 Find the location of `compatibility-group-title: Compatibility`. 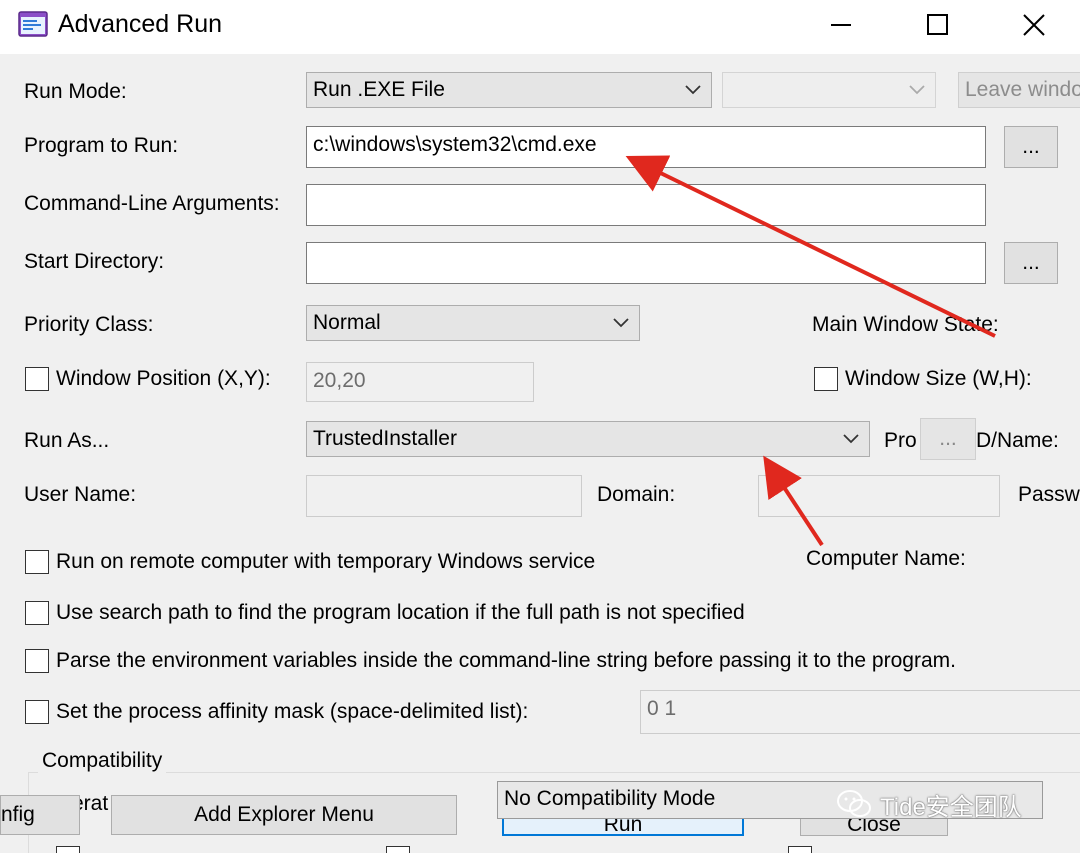

compatibility-group-title: Compatibility is located at coordinates (102, 761).